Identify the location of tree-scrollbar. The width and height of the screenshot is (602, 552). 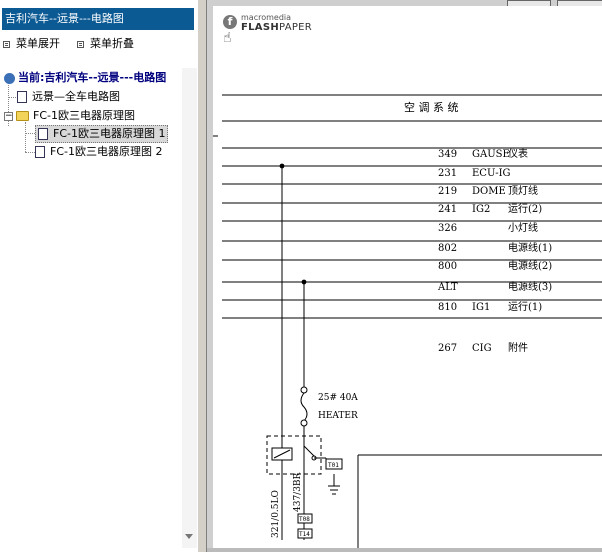
(189, 308).